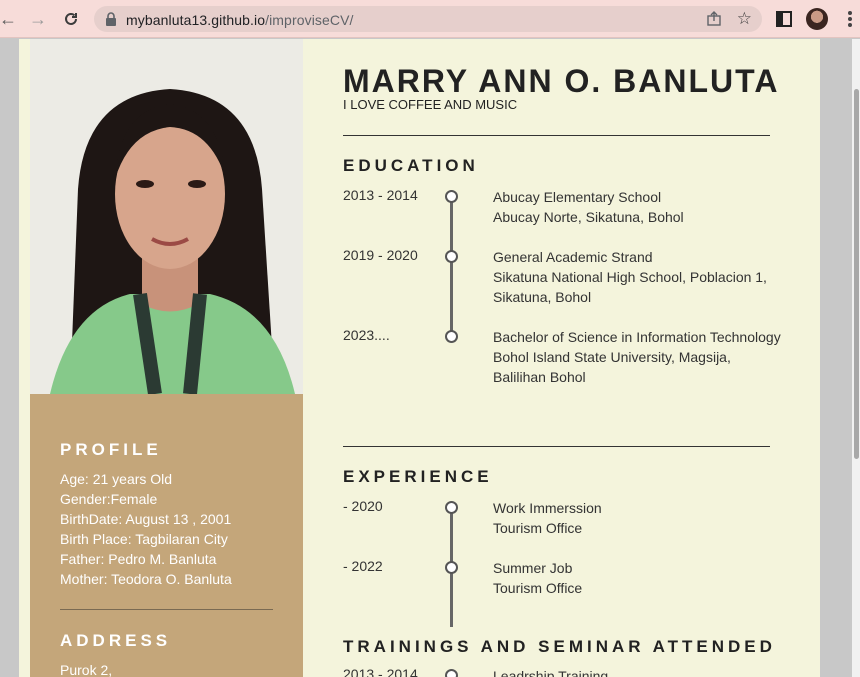  What do you see at coordinates (714, 19) in the screenshot?
I see `share-icon` at bounding box center [714, 19].